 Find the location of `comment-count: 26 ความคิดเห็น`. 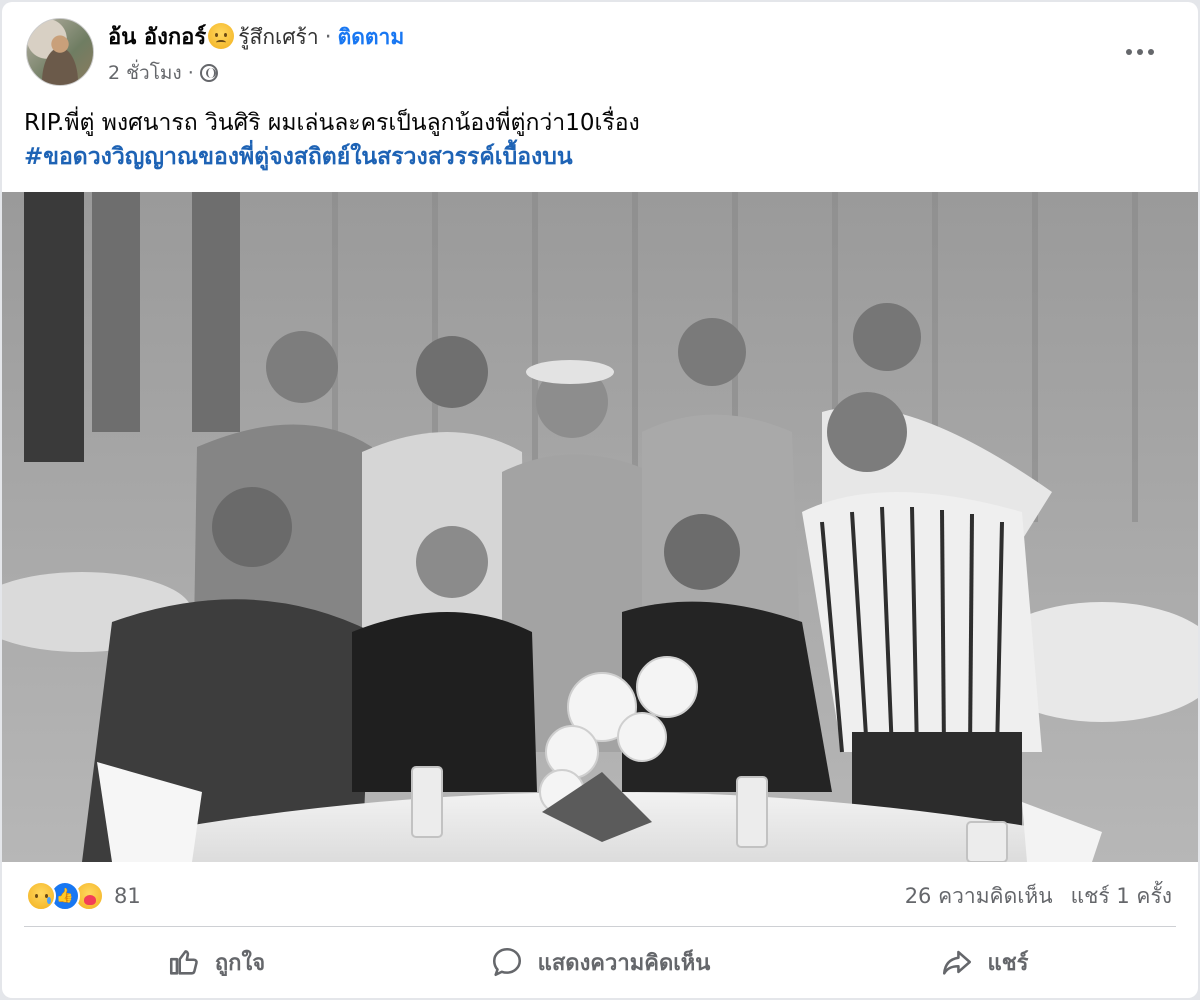

comment-count: 26 ความคิดเห็น is located at coordinates (979, 896).